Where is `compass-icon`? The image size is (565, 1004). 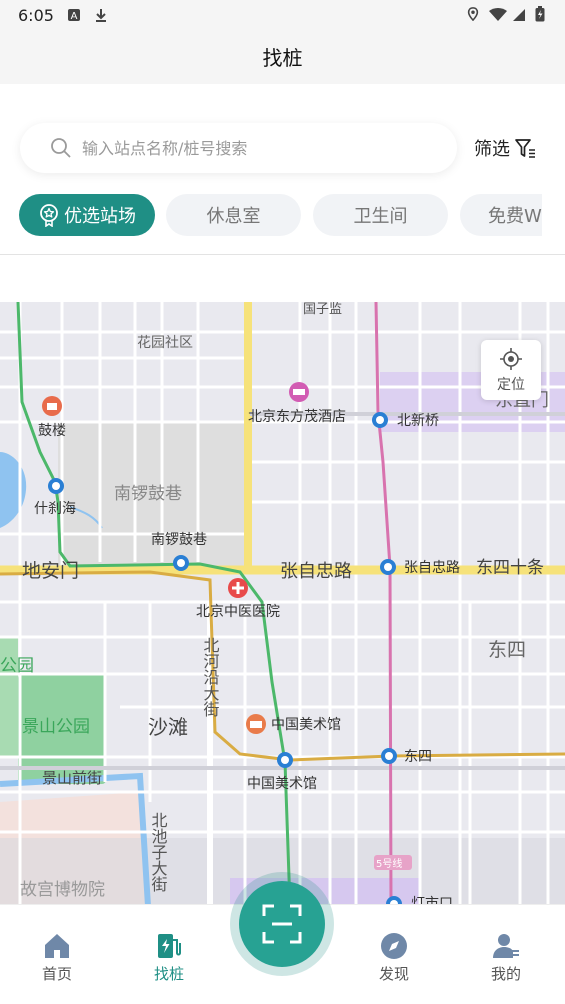
compass-icon is located at coordinates (394, 946).